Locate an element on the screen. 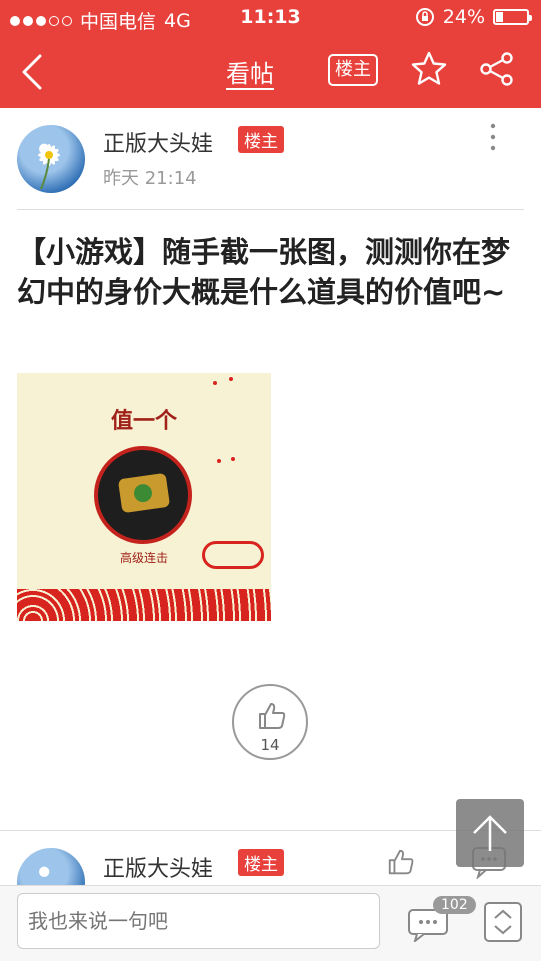  image-caption: 值一个 is located at coordinates (143, 421).